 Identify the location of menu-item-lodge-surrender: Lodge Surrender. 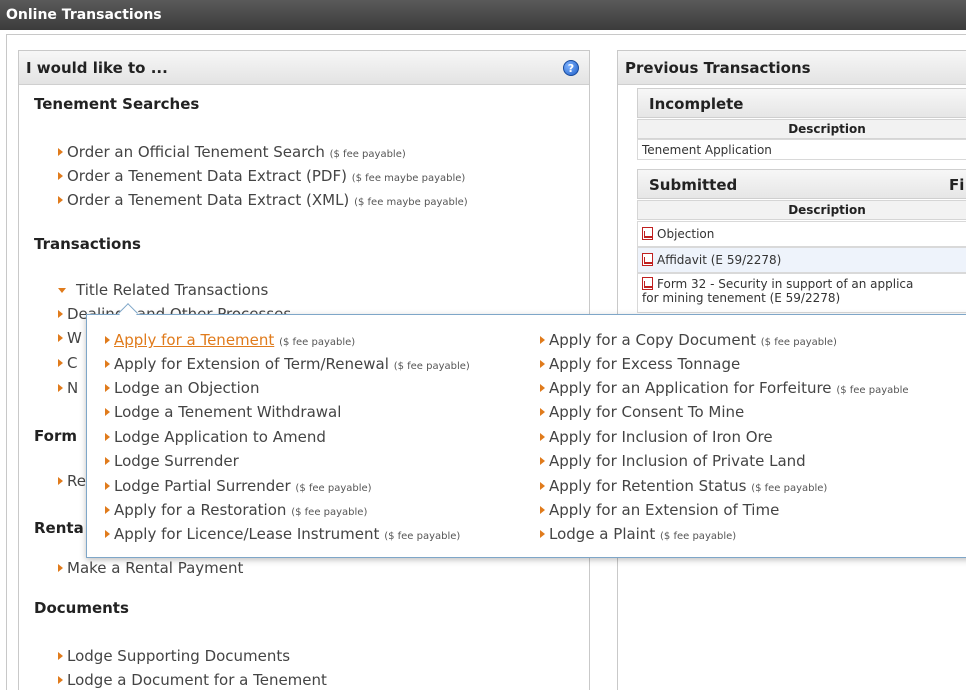
(172, 461).